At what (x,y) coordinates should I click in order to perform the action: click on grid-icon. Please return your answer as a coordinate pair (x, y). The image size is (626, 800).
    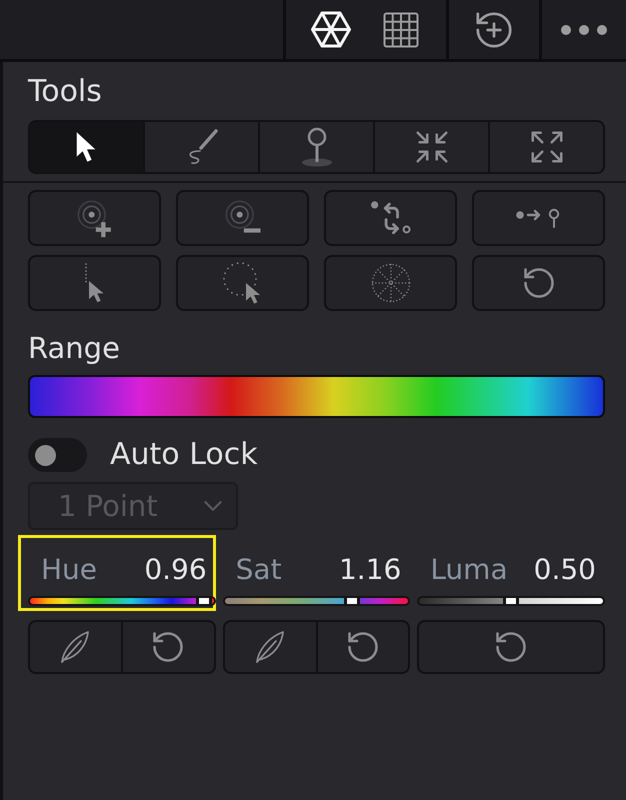
    Looking at the image, I should click on (401, 30).